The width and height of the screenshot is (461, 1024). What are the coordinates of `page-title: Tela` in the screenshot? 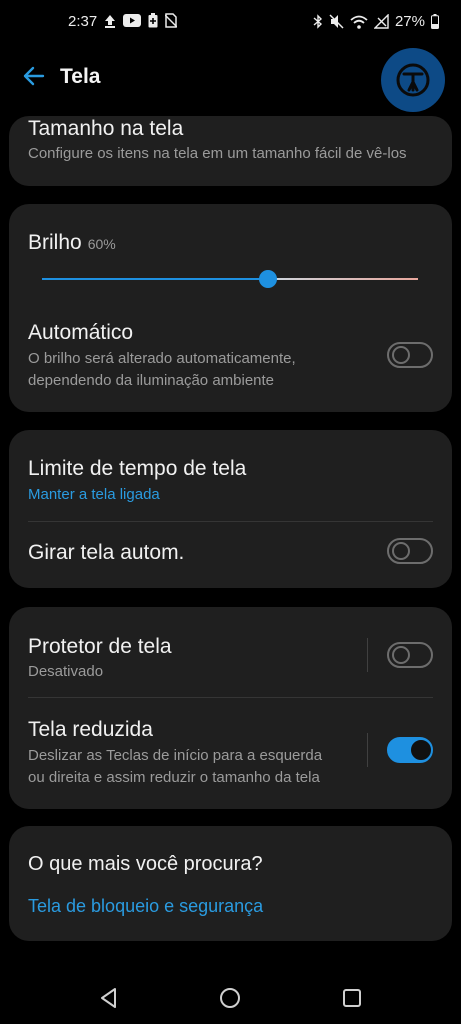 It's located at (80, 76).